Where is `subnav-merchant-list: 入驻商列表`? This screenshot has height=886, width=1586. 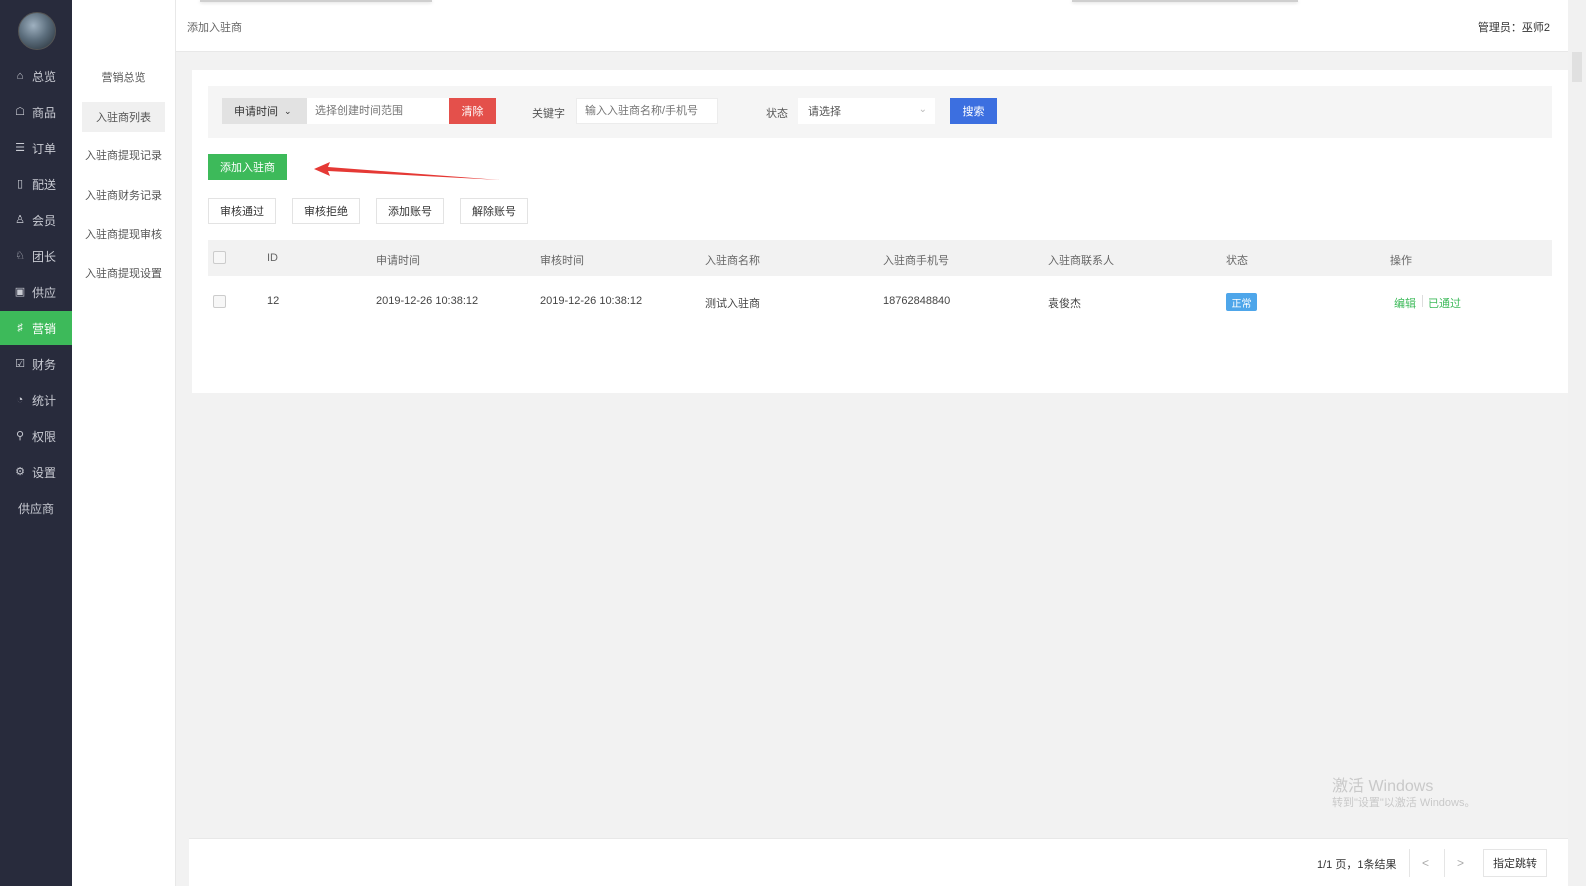 subnav-merchant-list: 入驻商列表 is located at coordinates (123, 117).